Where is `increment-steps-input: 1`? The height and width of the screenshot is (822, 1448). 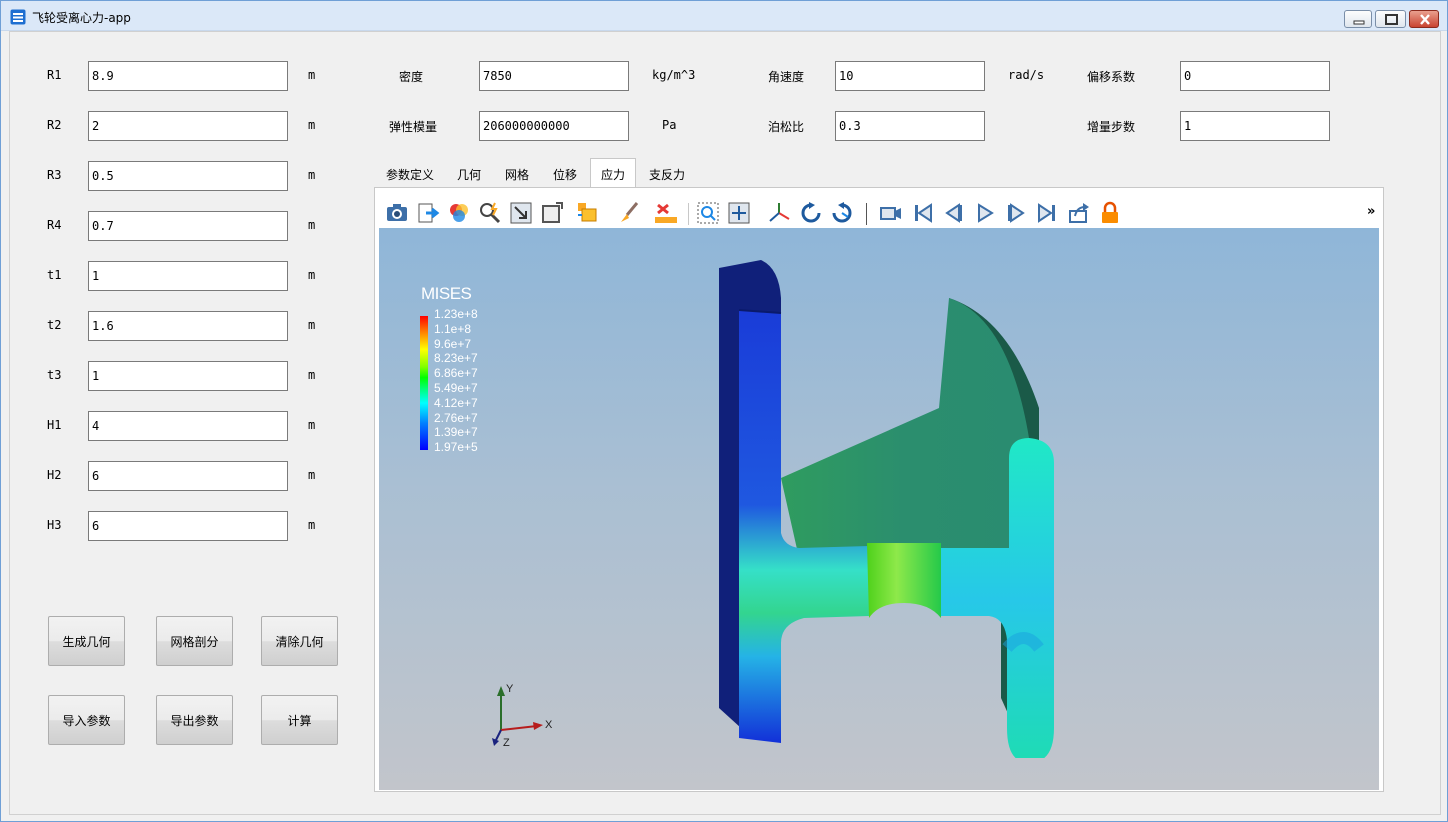 increment-steps-input: 1 is located at coordinates (1255, 126).